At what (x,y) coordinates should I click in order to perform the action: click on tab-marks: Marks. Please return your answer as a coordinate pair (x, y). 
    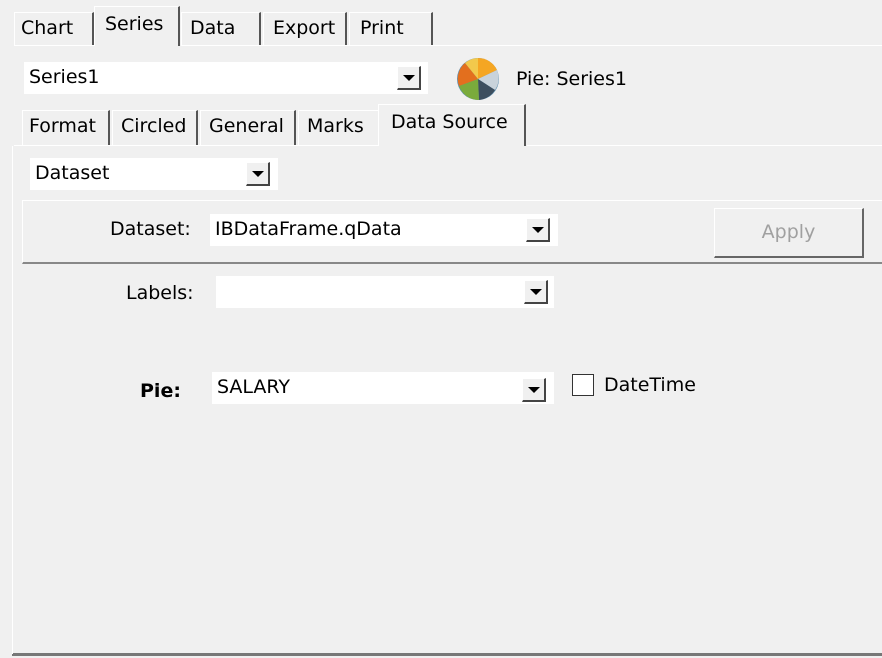
    Looking at the image, I should click on (338, 128).